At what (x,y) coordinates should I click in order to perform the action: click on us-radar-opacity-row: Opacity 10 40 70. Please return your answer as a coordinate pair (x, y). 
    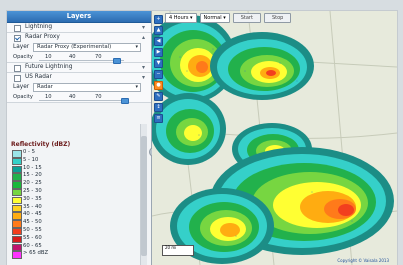
    Looking at the image, I should click on (79, 98).